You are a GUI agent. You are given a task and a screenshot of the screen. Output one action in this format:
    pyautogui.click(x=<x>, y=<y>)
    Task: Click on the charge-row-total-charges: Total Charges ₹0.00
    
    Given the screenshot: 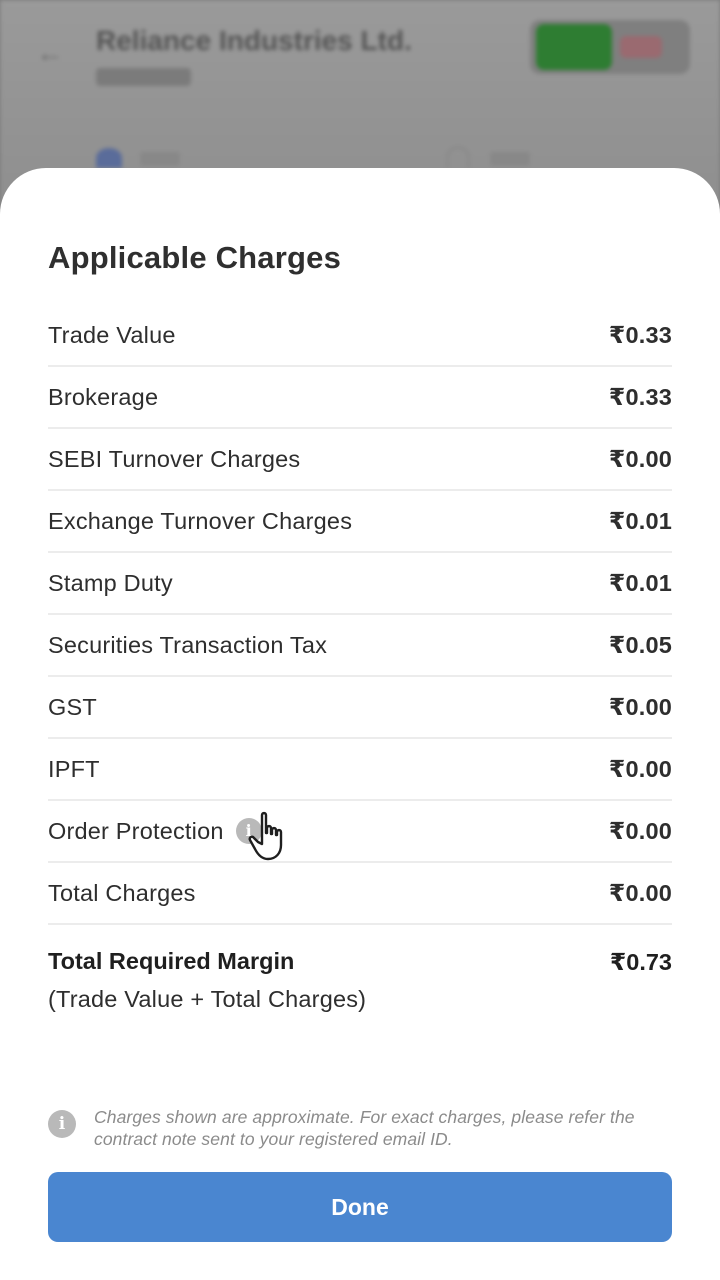 What is the action you would take?
    pyautogui.click(x=360, y=894)
    